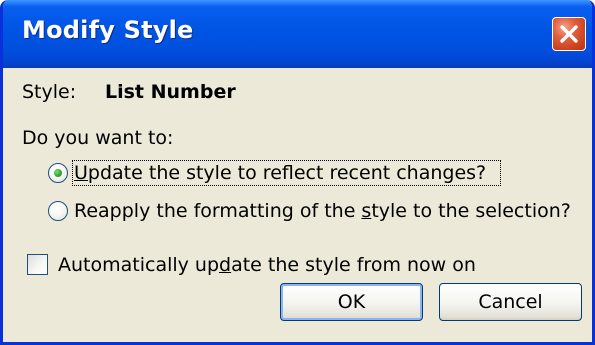 The image size is (595, 345). I want to click on ok-button-label: OK, so click(351, 302).